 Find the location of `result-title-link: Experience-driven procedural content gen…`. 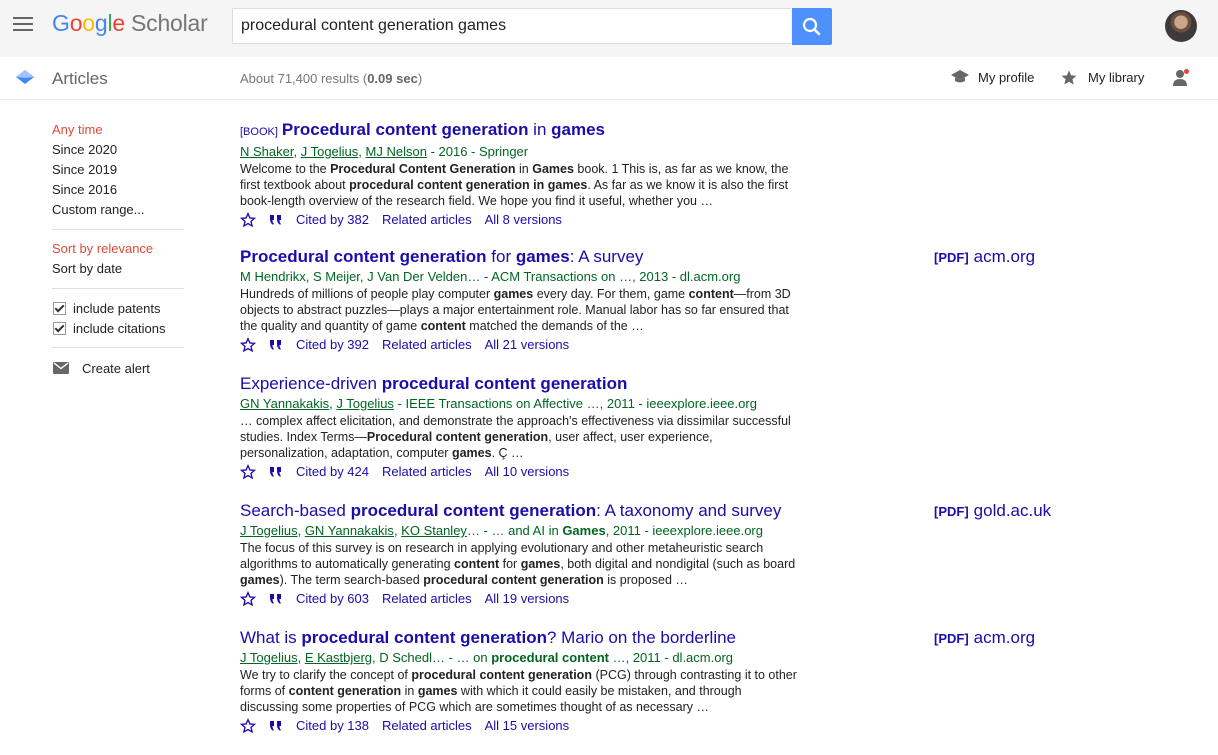

result-title-link: Experience-driven procedural content gen… is located at coordinates (520, 384).